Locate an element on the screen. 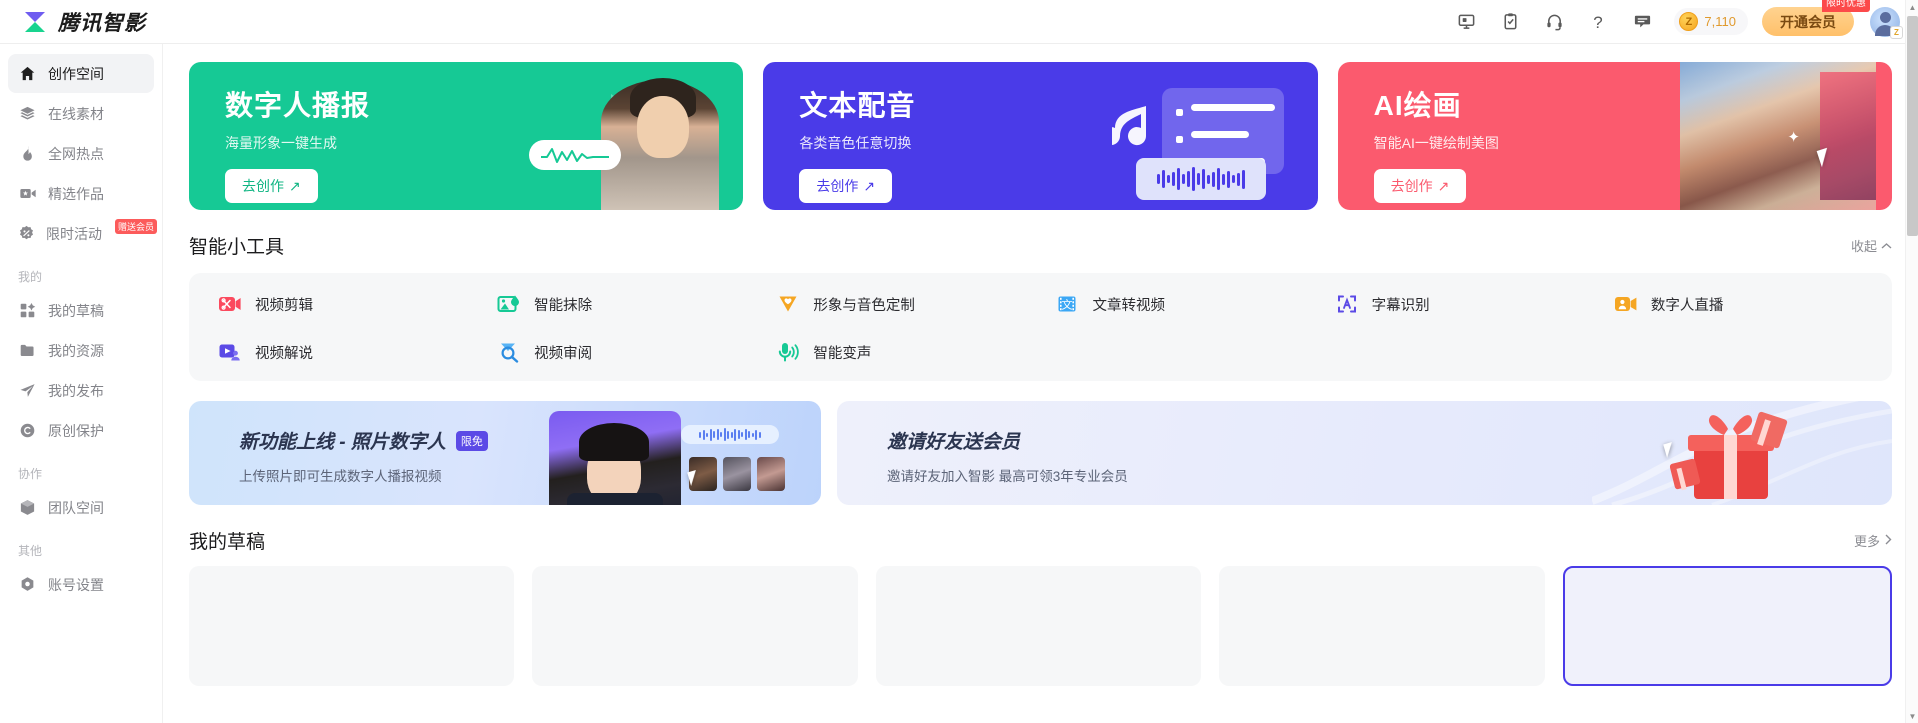  brand: 腾讯智影 is located at coordinates (107, 22).